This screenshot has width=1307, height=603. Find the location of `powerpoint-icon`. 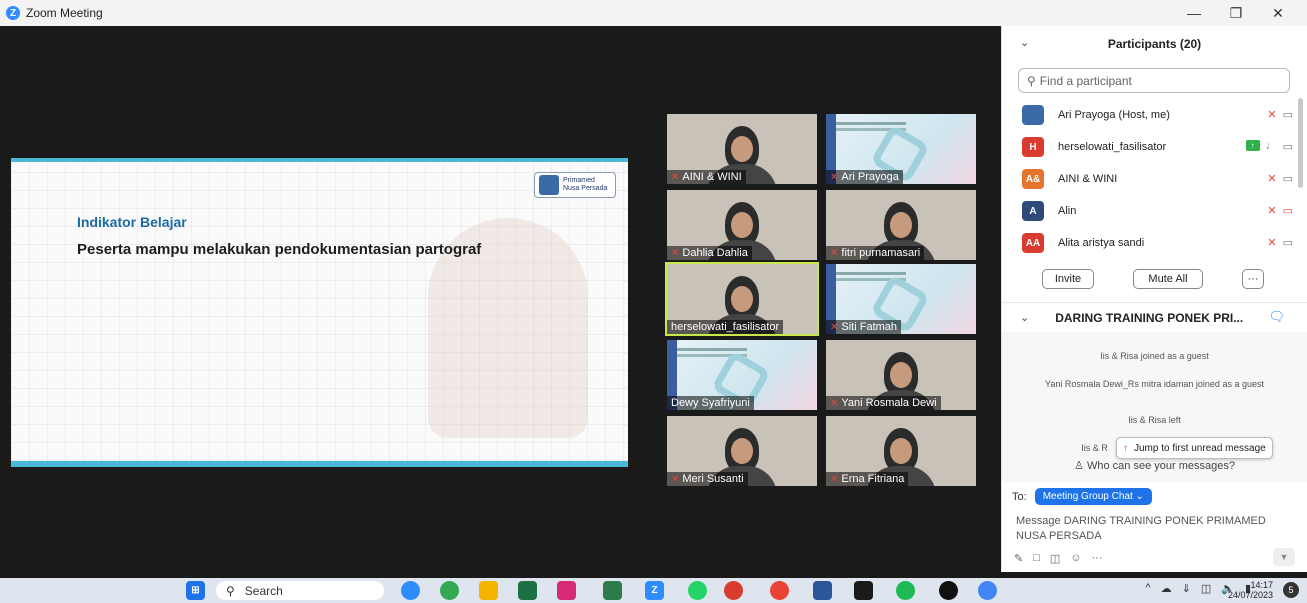

powerpoint-icon is located at coordinates (733, 590).